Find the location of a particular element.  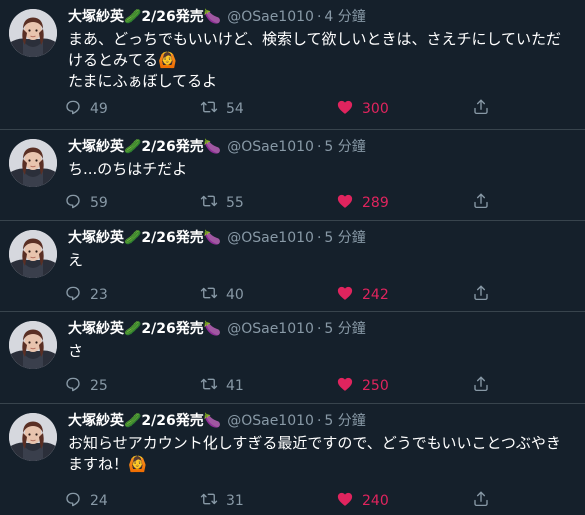

like-count: 240 is located at coordinates (375, 501).